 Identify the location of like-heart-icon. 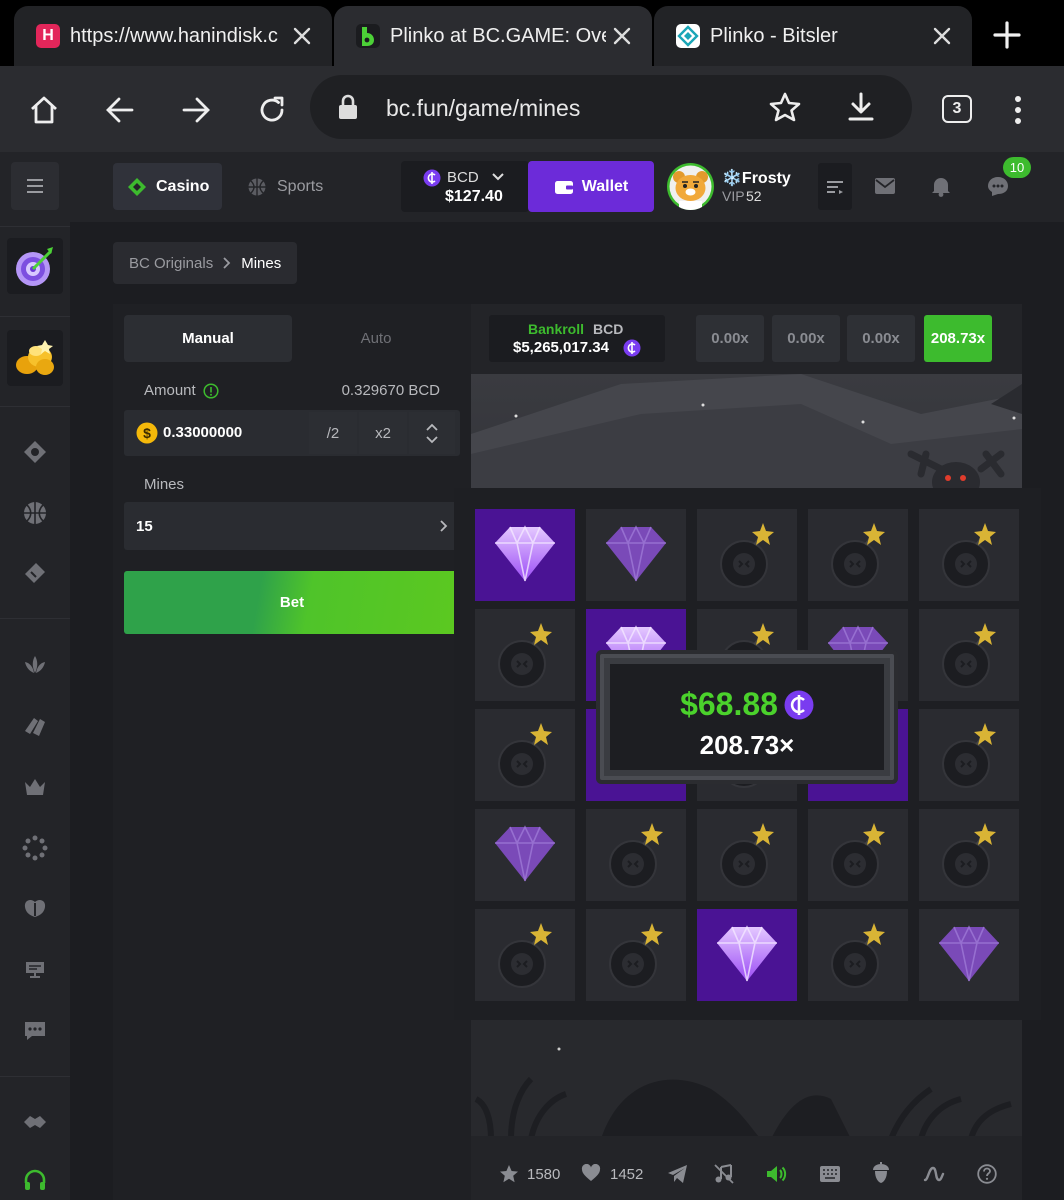
(591, 1173).